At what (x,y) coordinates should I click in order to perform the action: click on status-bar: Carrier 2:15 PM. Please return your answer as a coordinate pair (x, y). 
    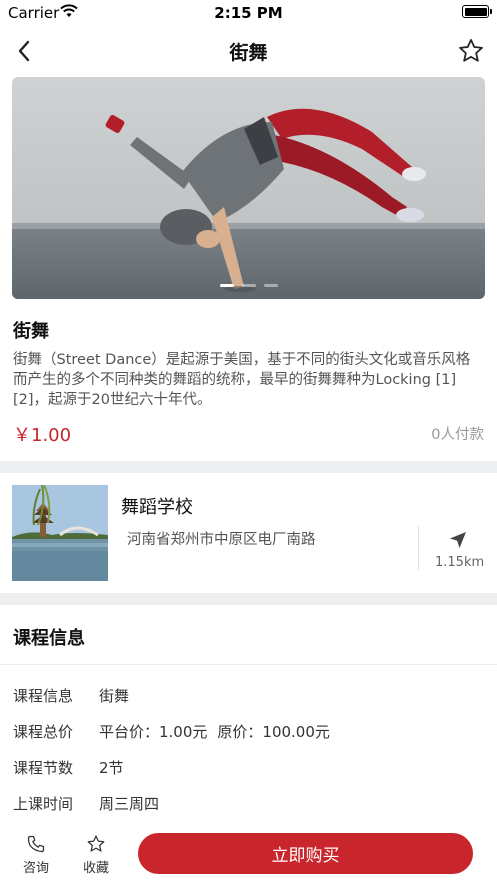
    Looking at the image, I should click on (248, 13).